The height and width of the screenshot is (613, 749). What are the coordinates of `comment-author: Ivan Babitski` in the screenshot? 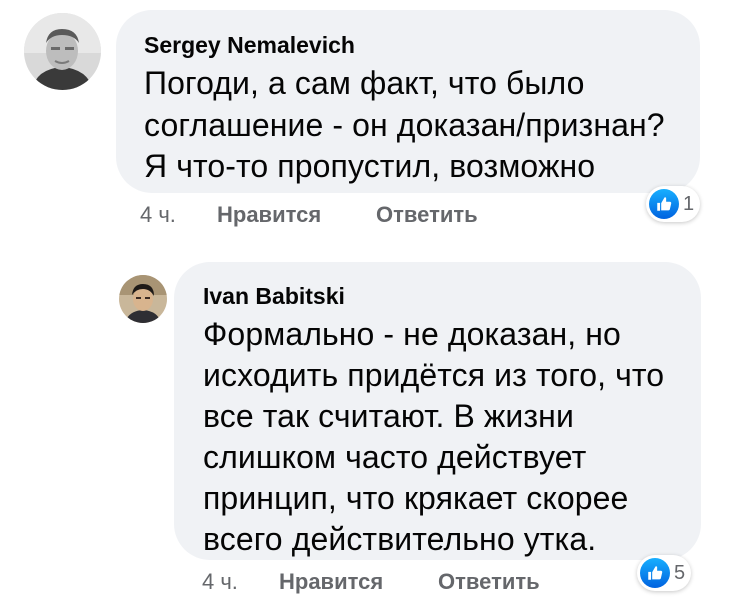 It's located at (274, 296).